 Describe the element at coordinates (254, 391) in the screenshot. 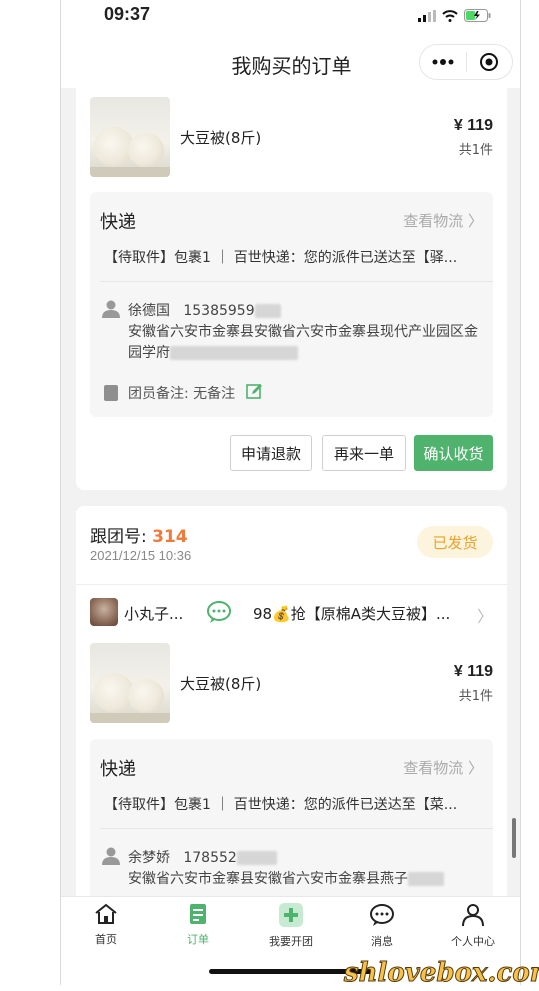

I see `edit-icon` at that location.